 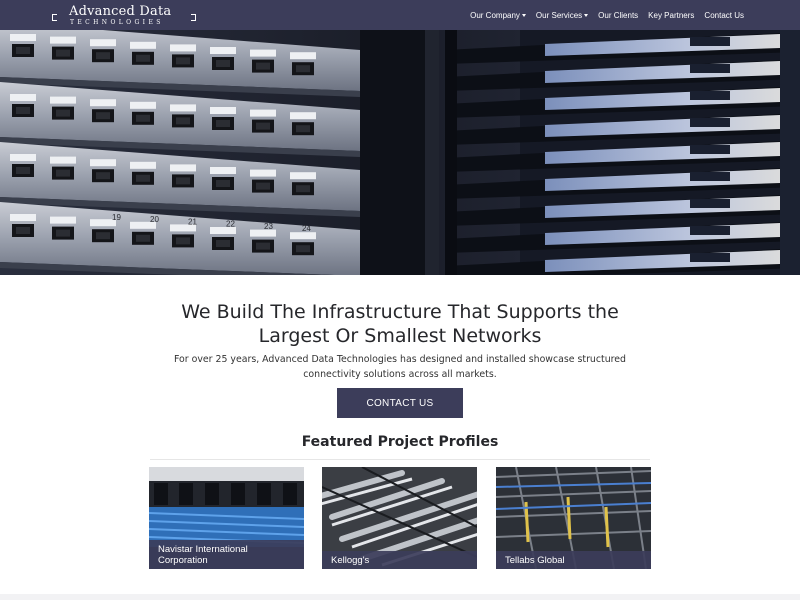 I want to click on logo-bracket-right, so click(x=193, y=17).